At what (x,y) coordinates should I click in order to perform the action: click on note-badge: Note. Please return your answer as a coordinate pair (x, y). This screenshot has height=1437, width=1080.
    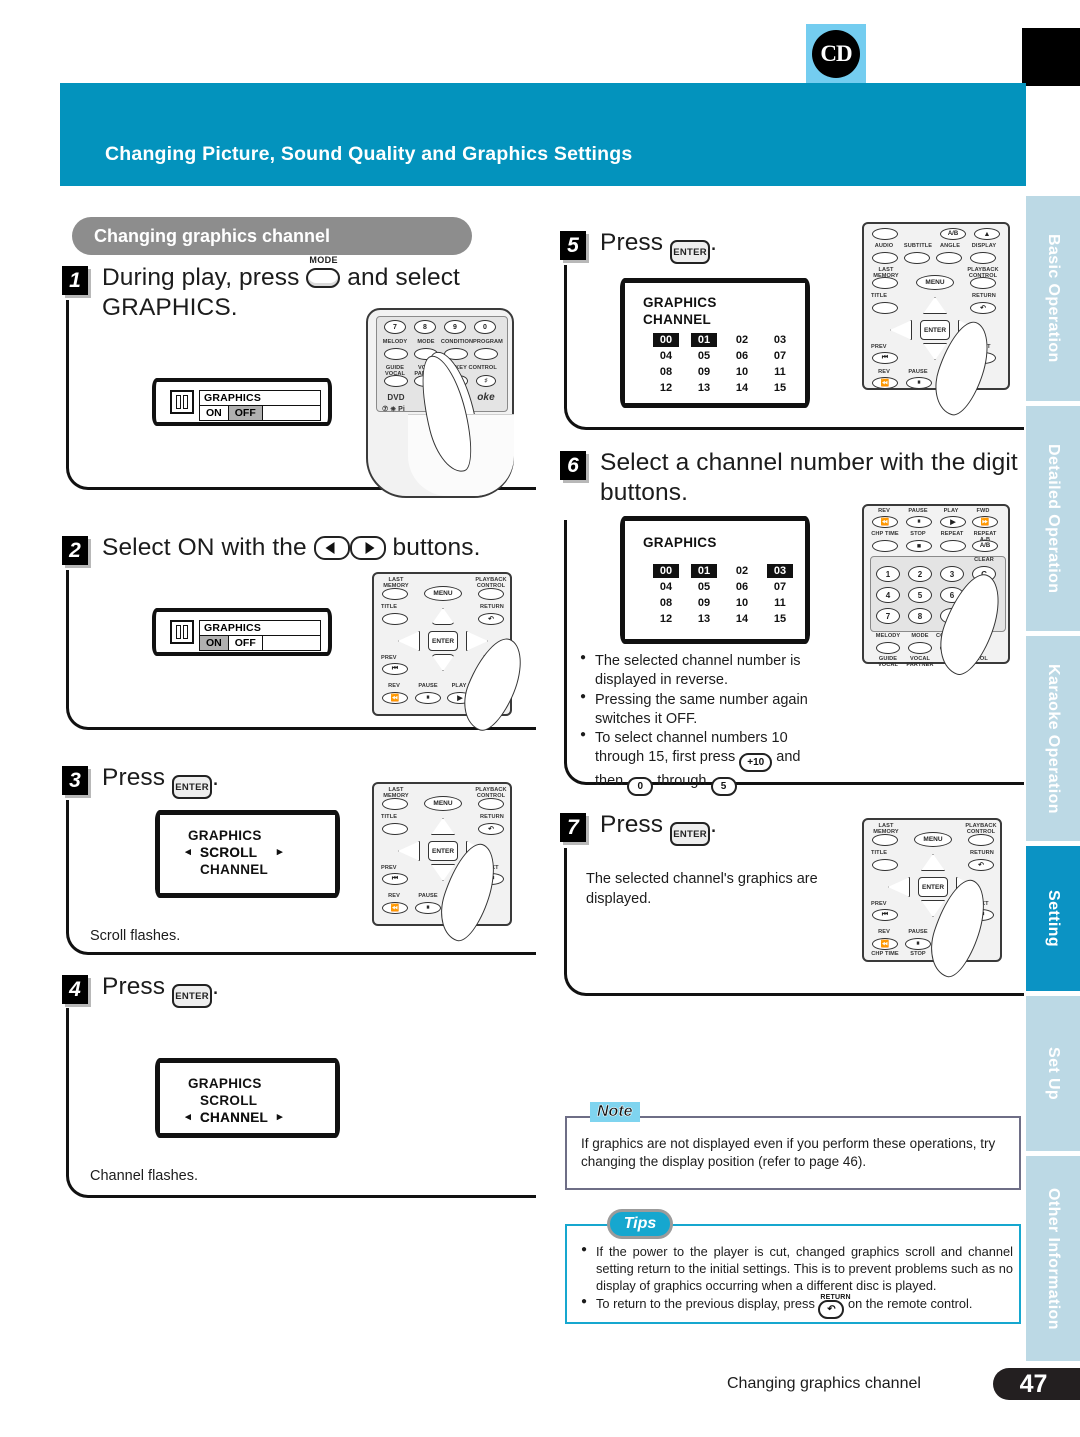
    Looking at the image, I should click on (615, 1112).